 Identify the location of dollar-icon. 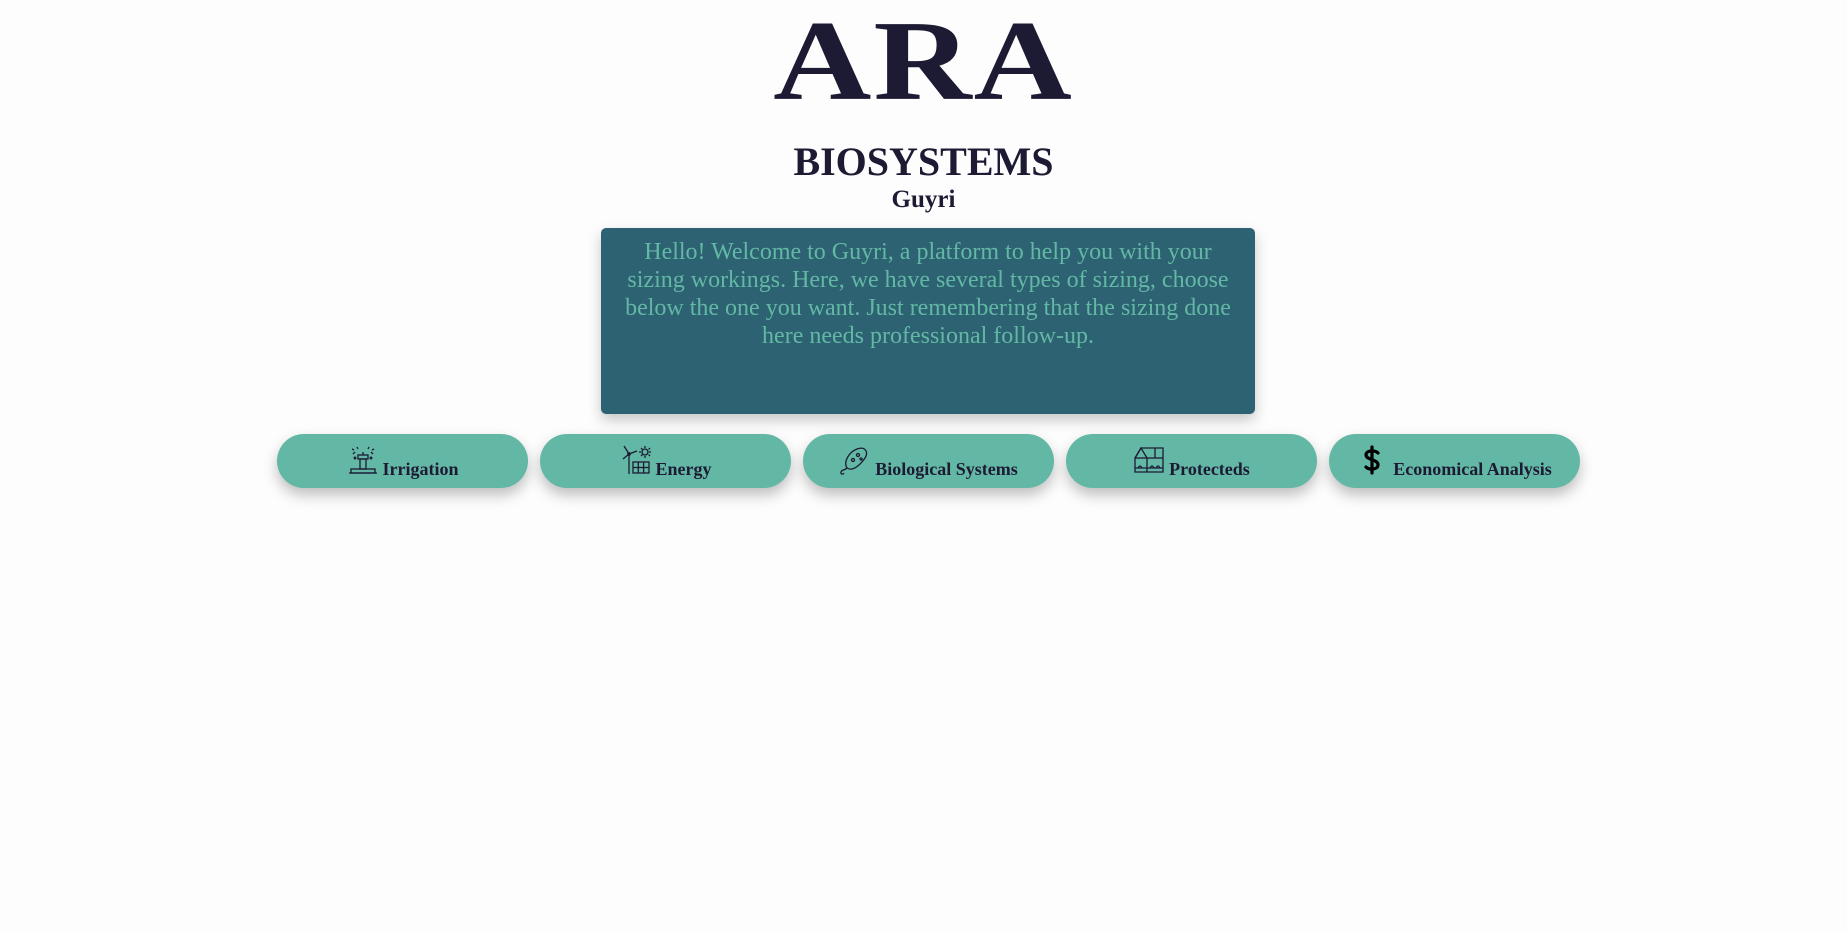
(1373, 460).